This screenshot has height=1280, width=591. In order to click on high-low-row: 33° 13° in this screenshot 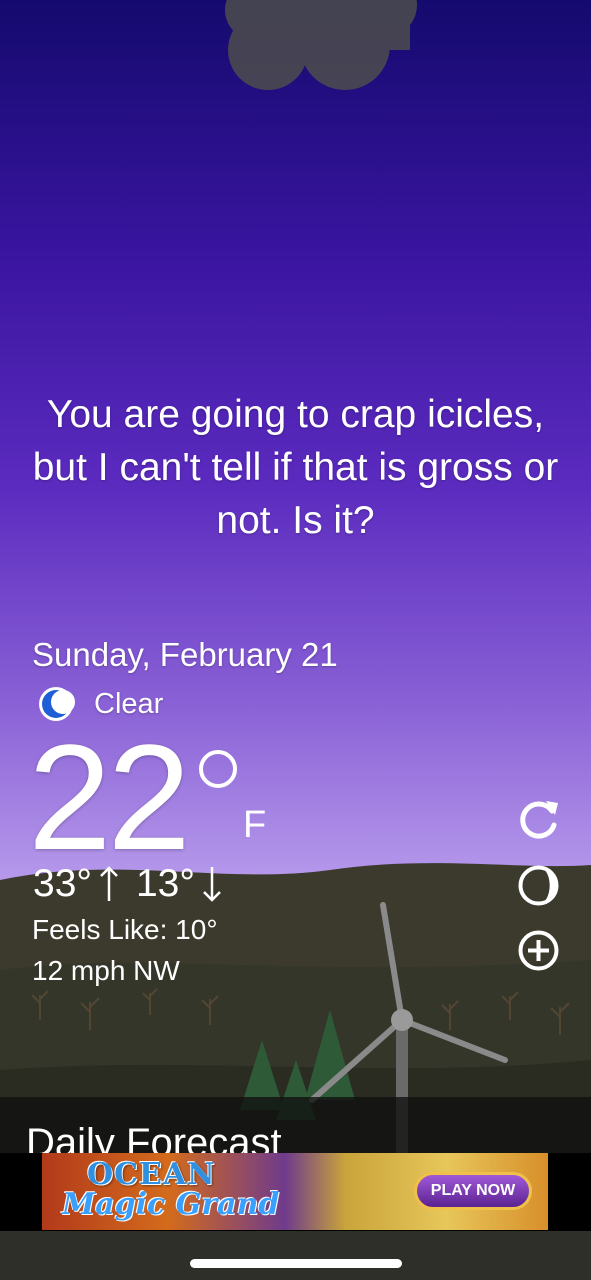, I will do `click(136, 884)`.